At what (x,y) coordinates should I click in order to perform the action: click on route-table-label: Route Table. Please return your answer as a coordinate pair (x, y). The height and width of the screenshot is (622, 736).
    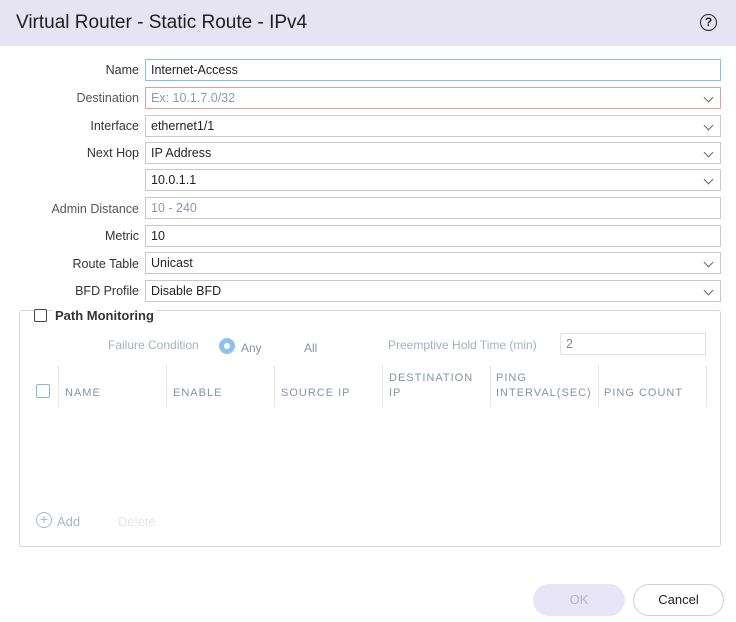
    Looking at the image, I should click on (106, 264).